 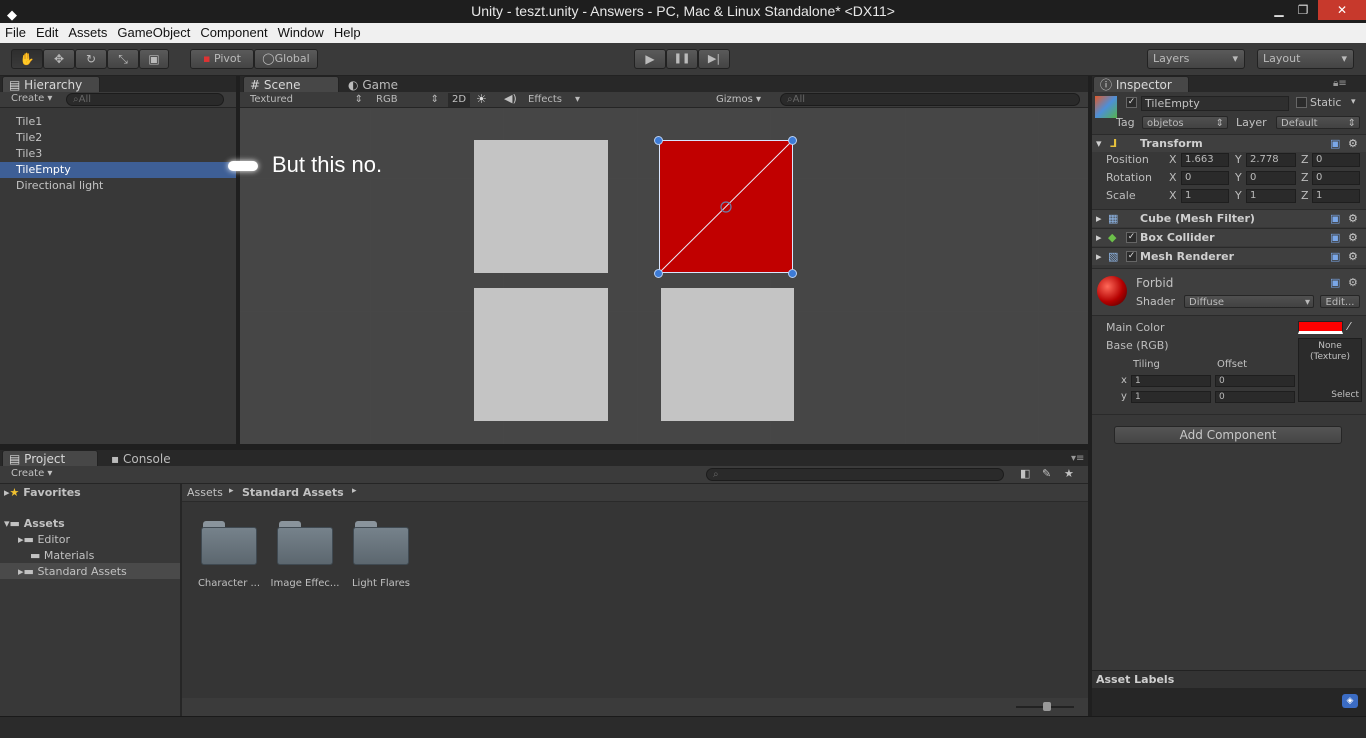 What do you see at coordinates (1185, 122) in the screenshot?
I see `tag-dropdown: objetos ⇕` at bounding box center [1185, 122].